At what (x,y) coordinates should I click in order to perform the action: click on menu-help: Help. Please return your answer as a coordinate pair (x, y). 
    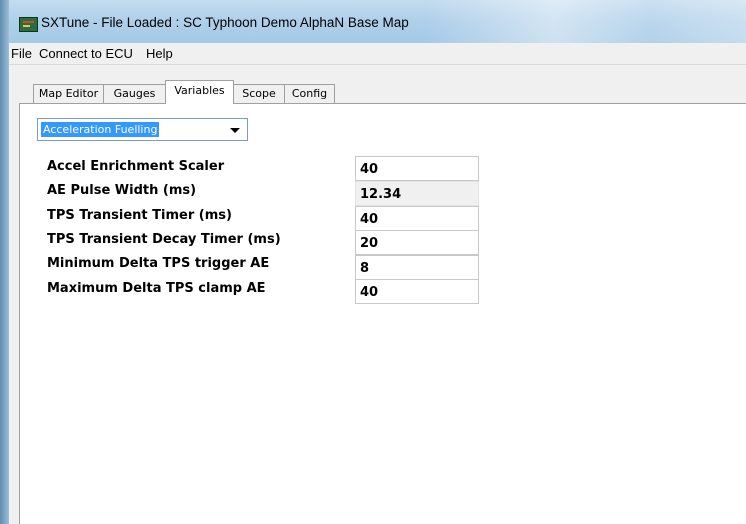
    Looking at the image, I should click on (159, 53).